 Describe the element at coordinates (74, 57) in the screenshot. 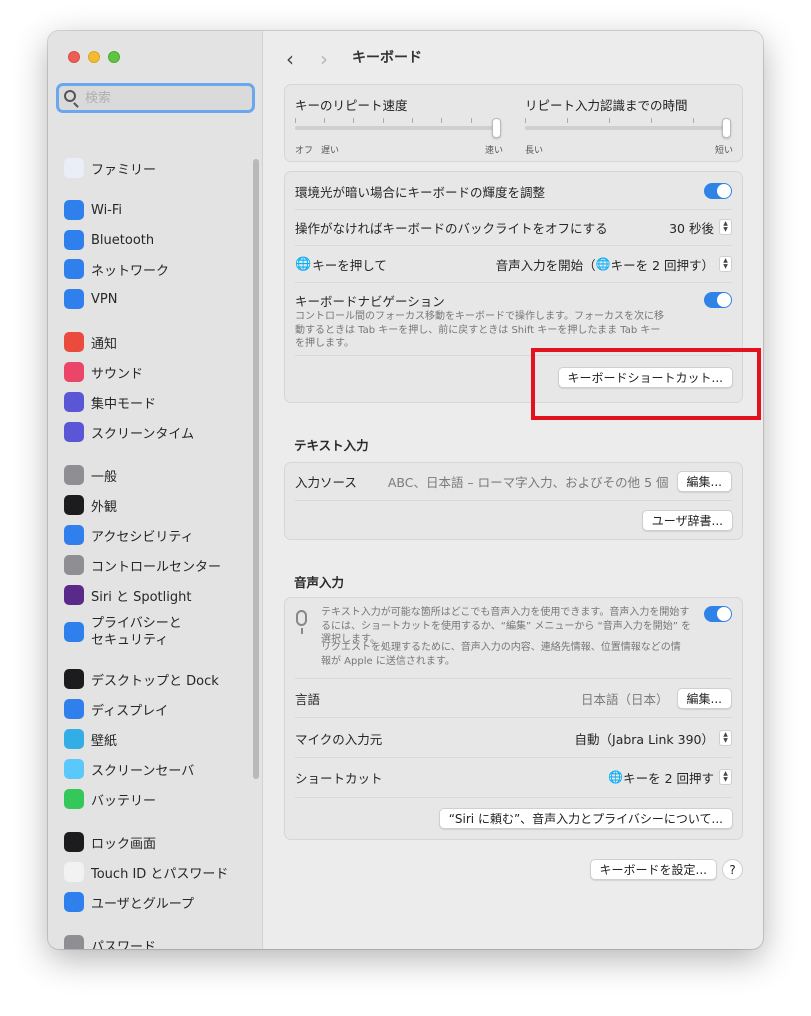

I see `close-window-button` at that location.